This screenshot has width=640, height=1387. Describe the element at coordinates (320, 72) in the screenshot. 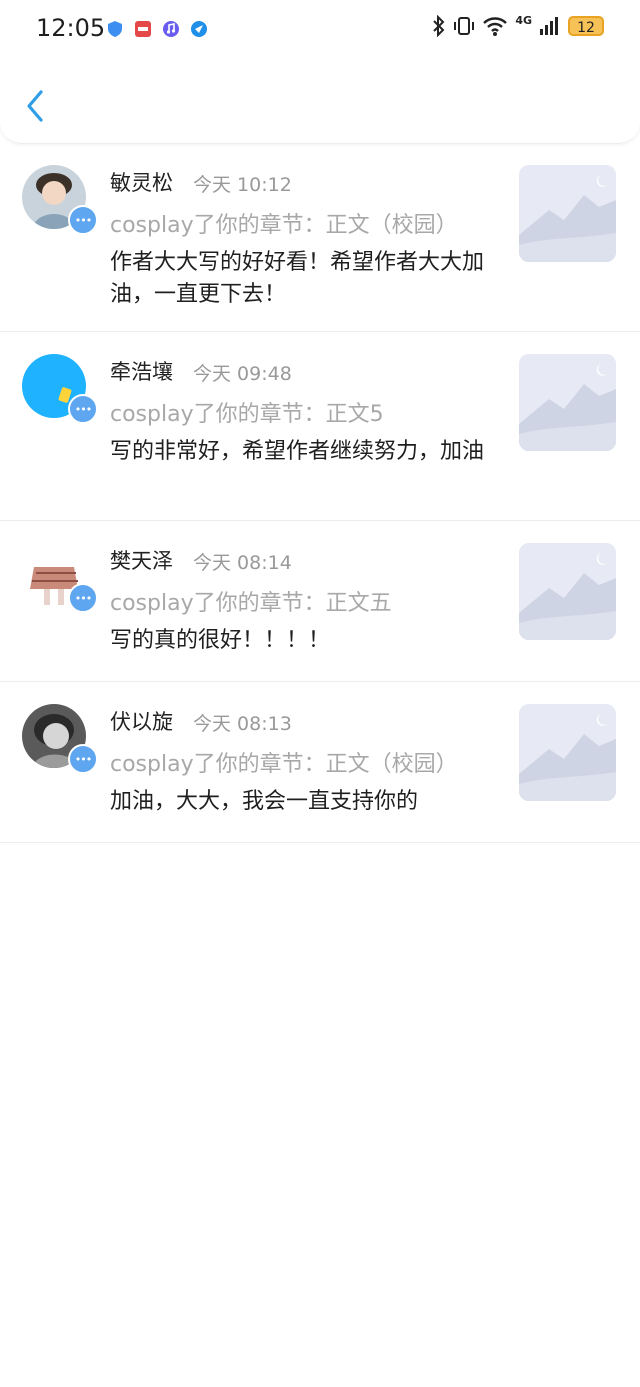

I see `header-bar: 12:05 4G 12` at that location.